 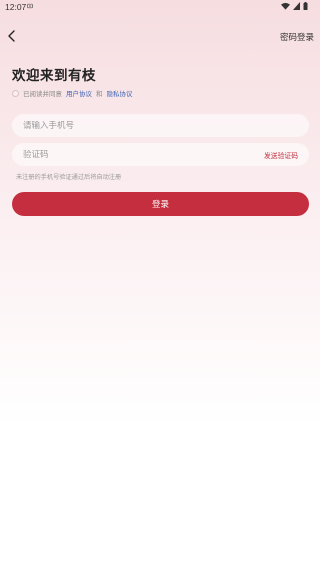 I want to click on privacy-policy-link: 隐私协议, so click(x=120, y=93).